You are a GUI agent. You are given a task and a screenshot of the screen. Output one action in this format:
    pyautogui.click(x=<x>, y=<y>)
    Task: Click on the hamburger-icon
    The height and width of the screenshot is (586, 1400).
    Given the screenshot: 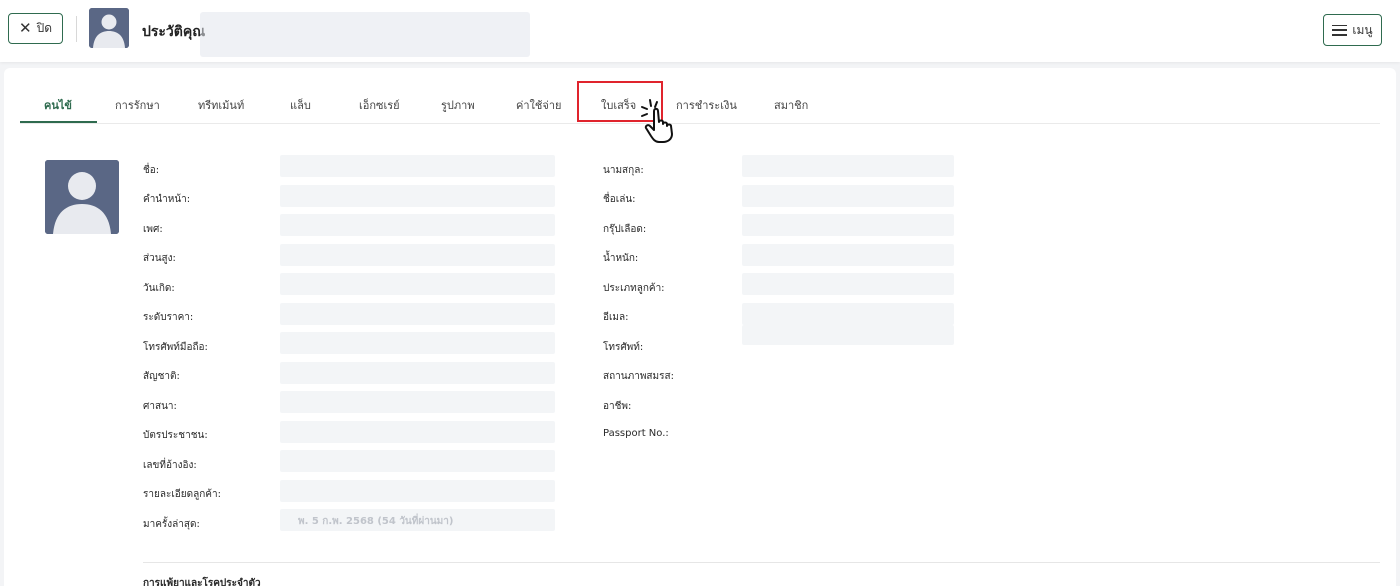 What is the action you would take?
    pyautogui.click(x=1340, y=30)
    